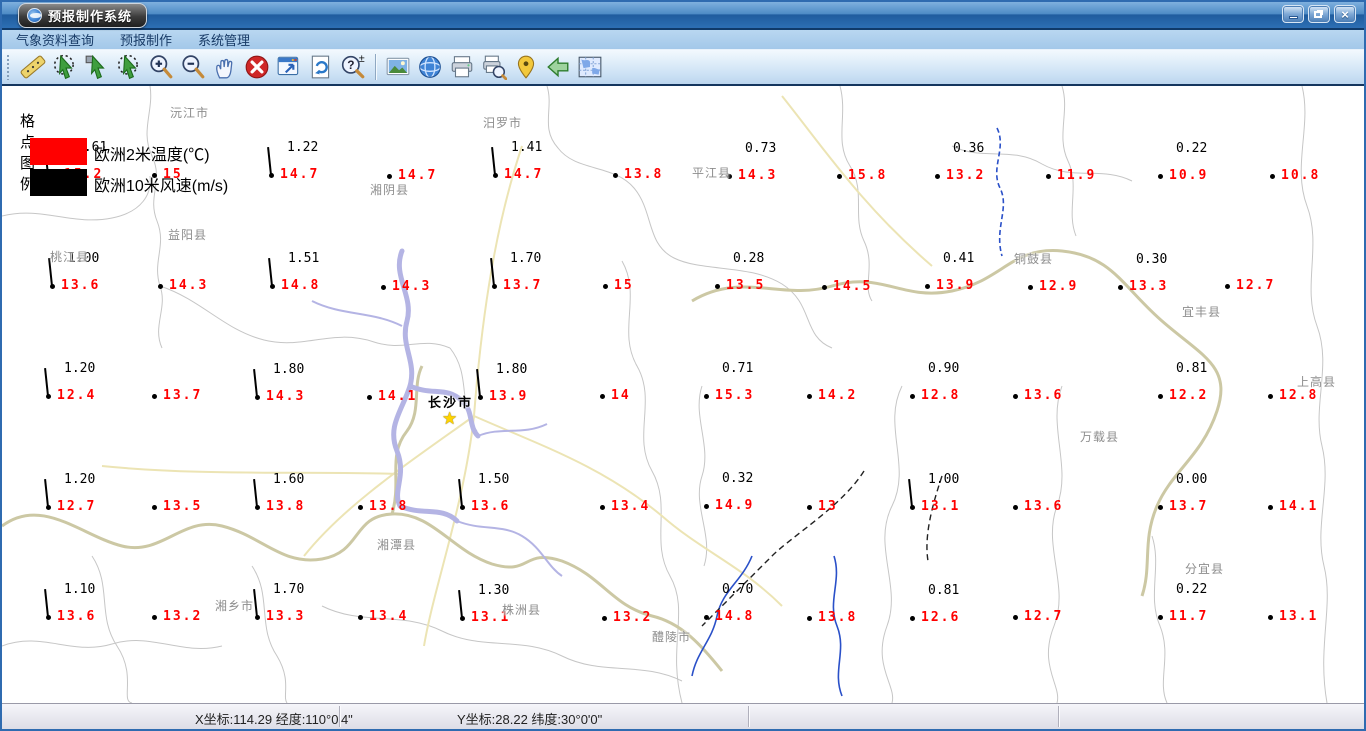  What do you see at coordinates (83, 15) in the screenshot?
I see `app-tab: 预报制作系统` at bounding box center [83, 15].